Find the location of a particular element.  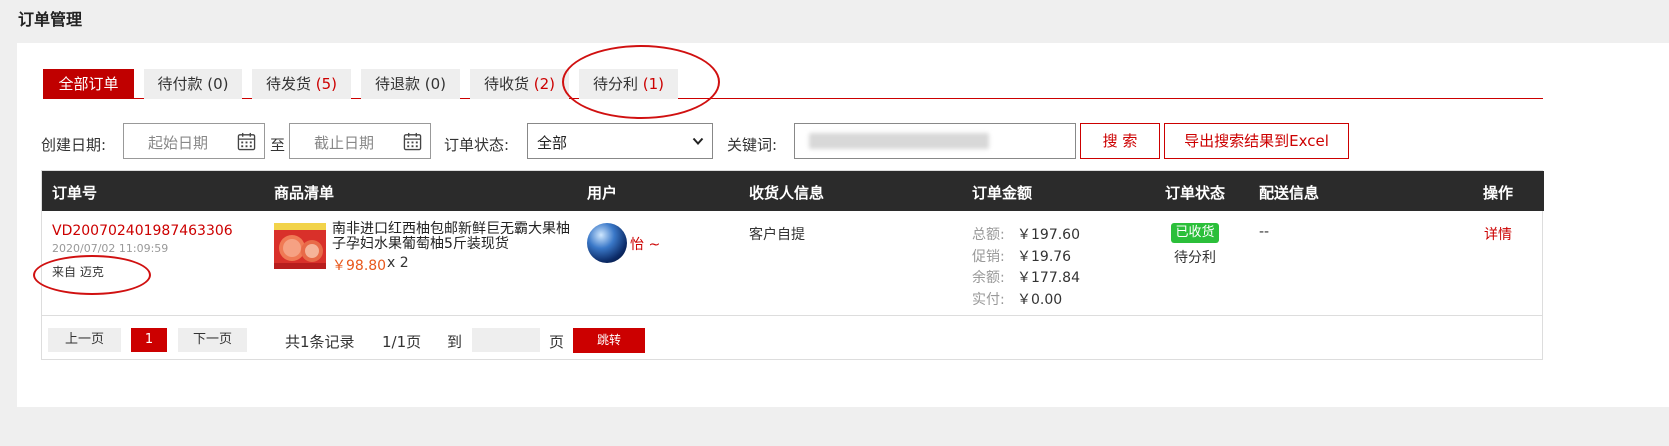

tab-label: 待退款 is located at coordinates (397, 84).